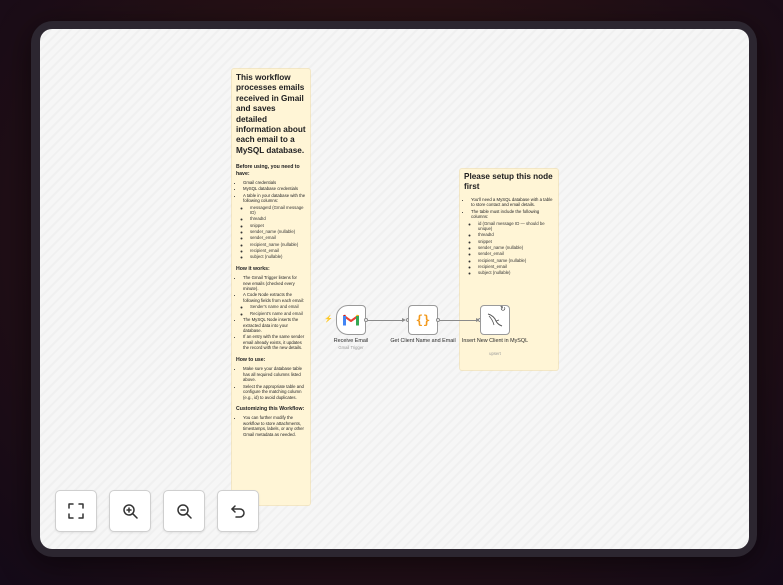  Describe the element at coordinates (251, 359) in the screenshot. I see `how-to-use-heading: How to use:` at that location.